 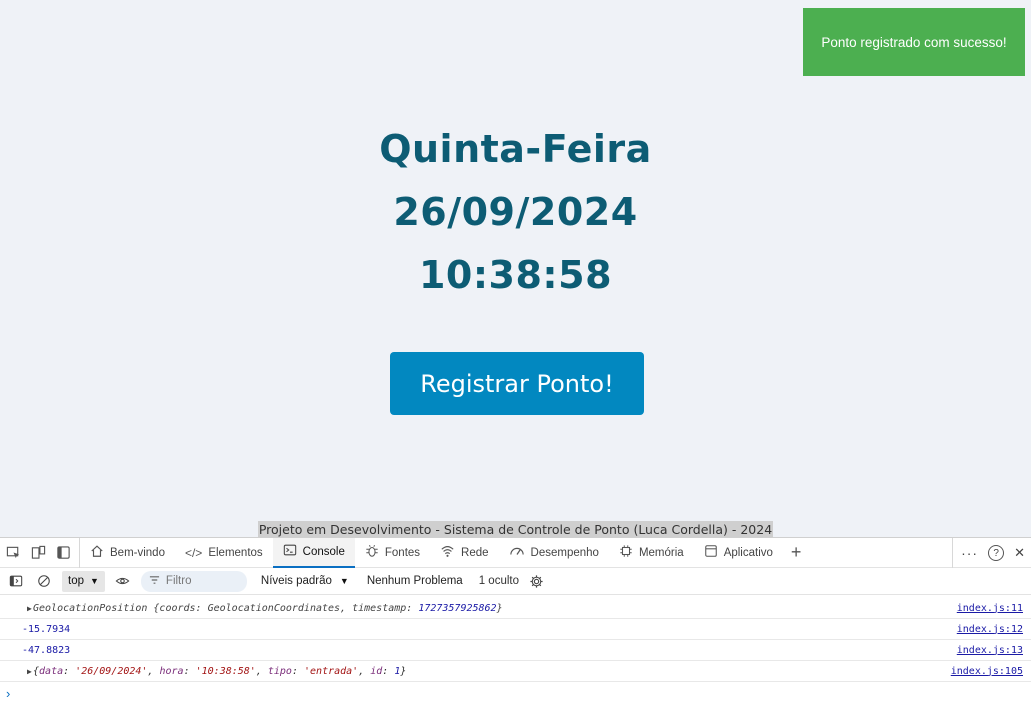 What do you see at coordinates (1019, 553) in the screenshot?
I see `close-icon: ✕` at bounding box center [1019, 553].